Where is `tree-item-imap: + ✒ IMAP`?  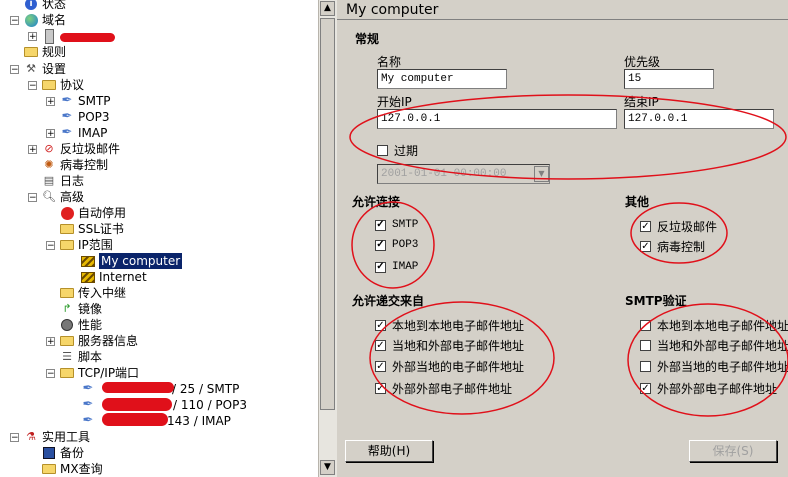 tree-item-imap: + ✒ IMAP is located at coordinates (76, 133).